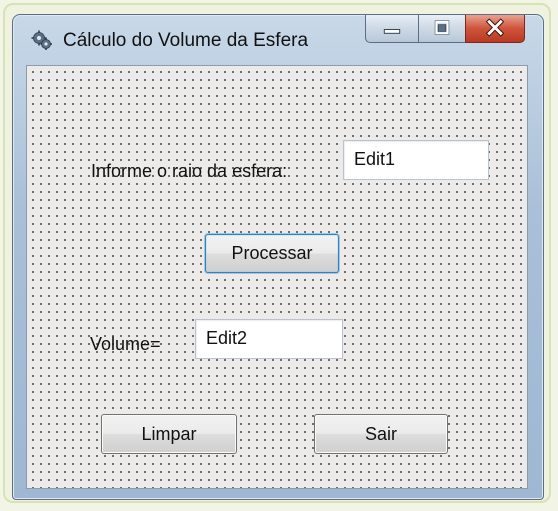 This screenshot has height=511, width=558. I want to click on maximize-button, so click(442, 29).